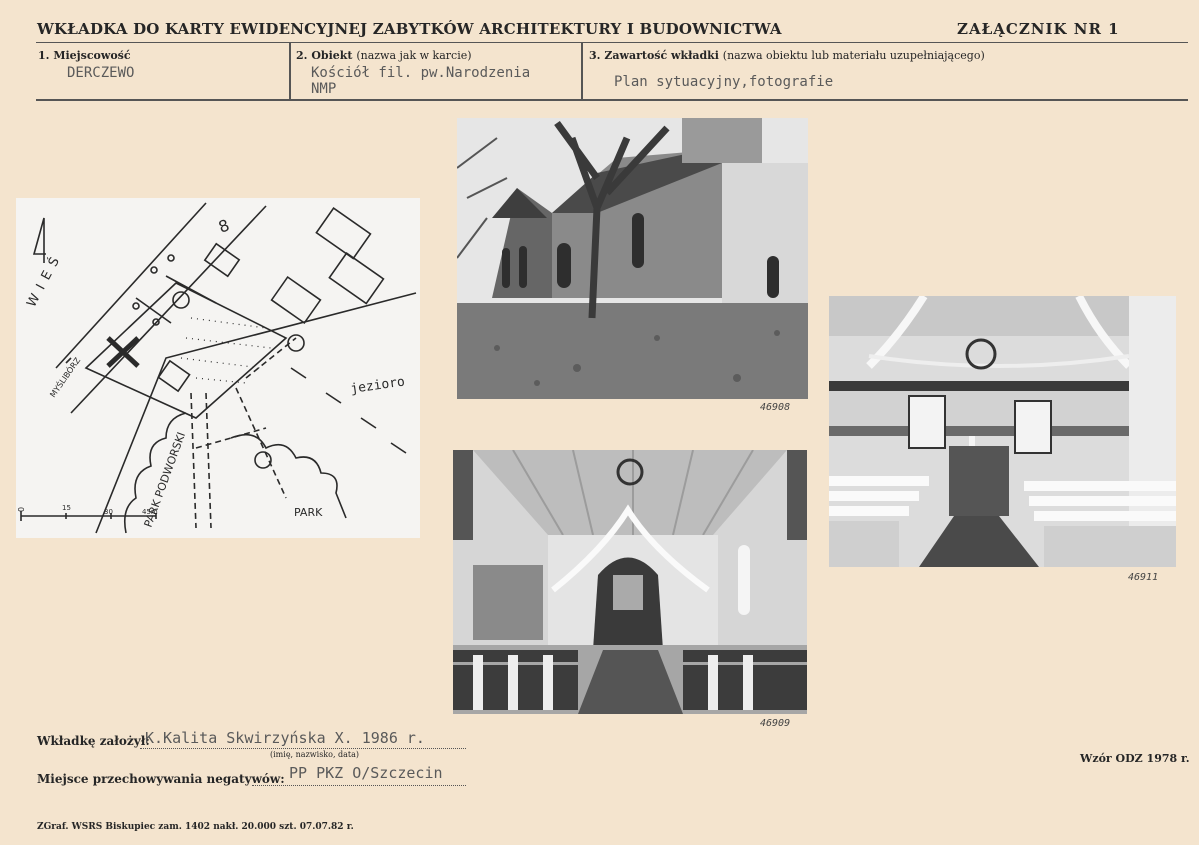 This screenshot has height=845, width=1199. Describe the element at coordinates (775, 723) in the screenshot. I see `photo-number-altar: 46909` at that location.